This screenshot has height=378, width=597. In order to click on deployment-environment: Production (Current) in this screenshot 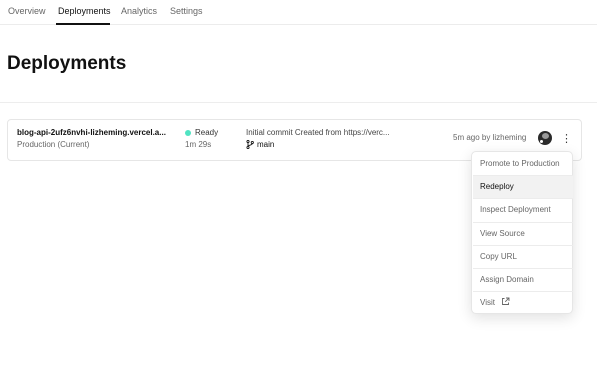, I will do `click(53, 144)`.